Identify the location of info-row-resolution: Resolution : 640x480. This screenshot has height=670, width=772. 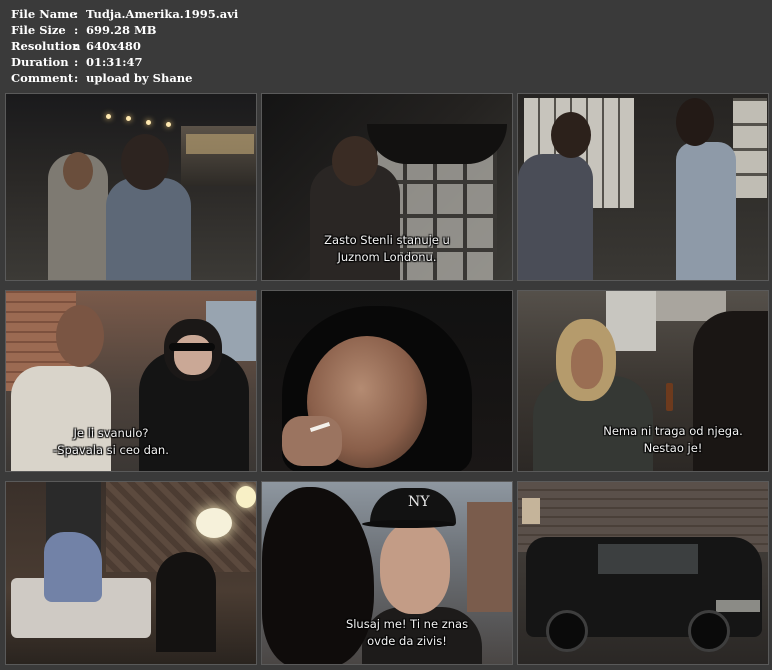
(124, 46).